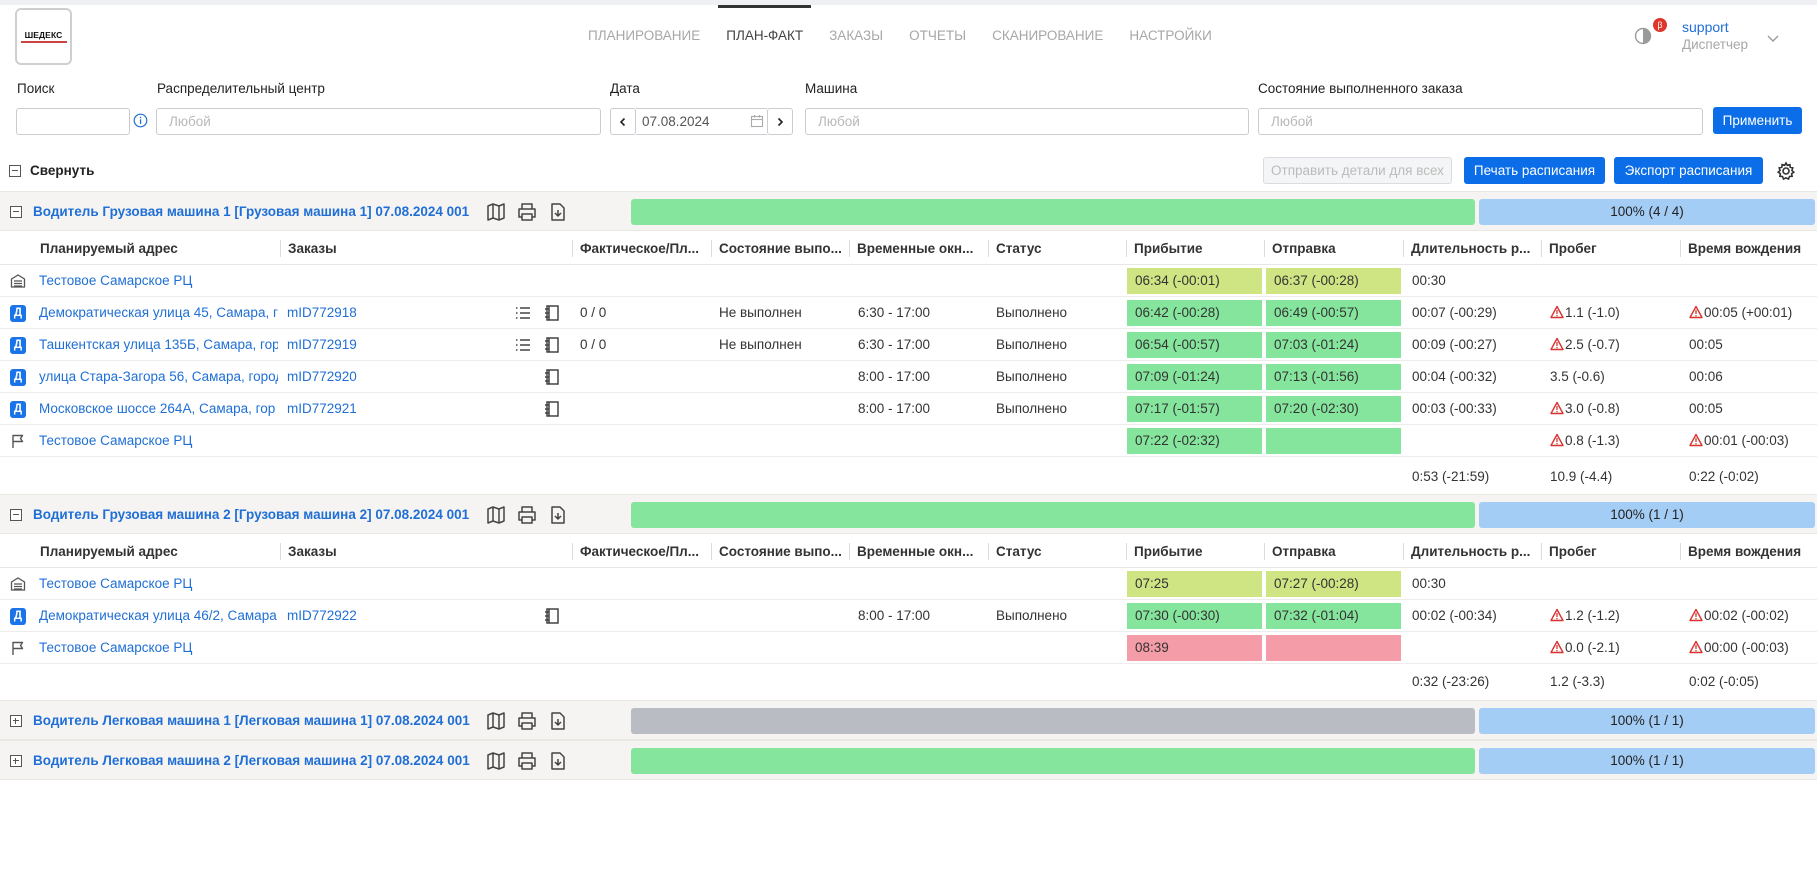 Image resolution: width=1817 pixels, height=882 pixels. I want to click on order-link: mID772919, so click(322, 345).